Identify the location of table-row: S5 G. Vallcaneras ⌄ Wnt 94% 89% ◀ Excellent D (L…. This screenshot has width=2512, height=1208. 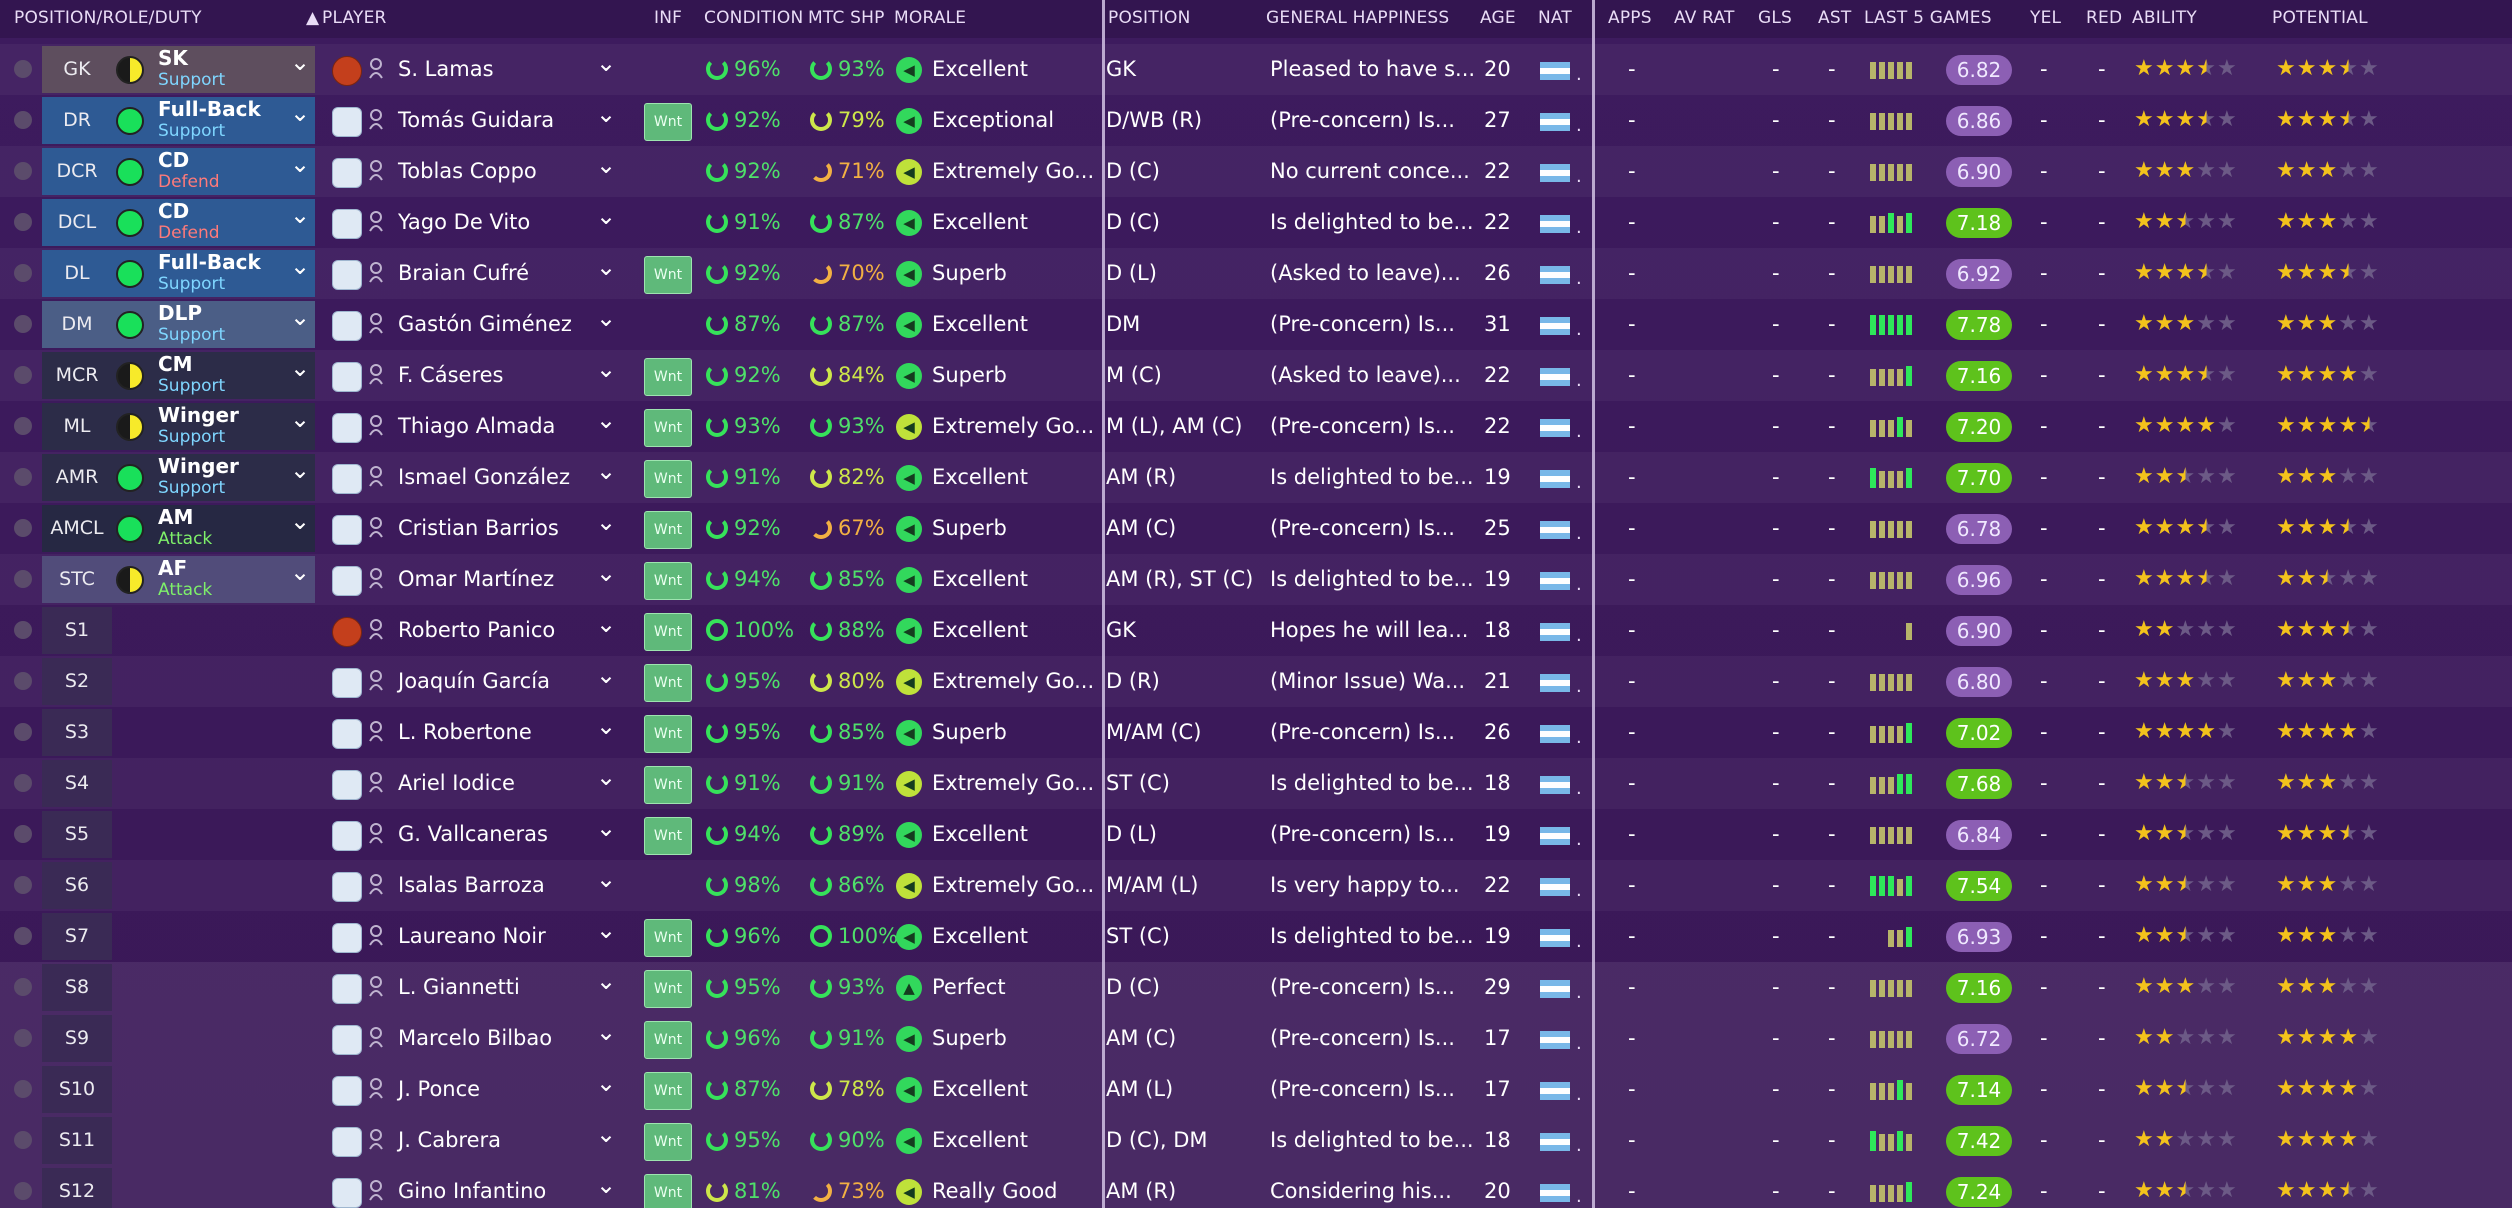
(1256, 834).